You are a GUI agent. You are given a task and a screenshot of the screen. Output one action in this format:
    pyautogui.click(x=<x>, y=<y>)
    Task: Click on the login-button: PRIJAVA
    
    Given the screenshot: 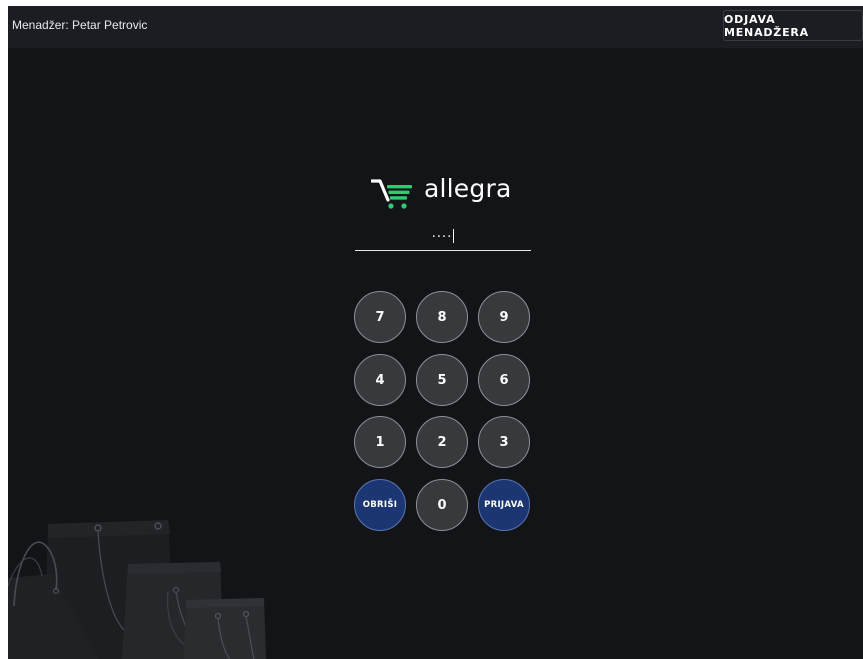 What is the action you would take?
    pyautogui.click(x=504, y=505)
    